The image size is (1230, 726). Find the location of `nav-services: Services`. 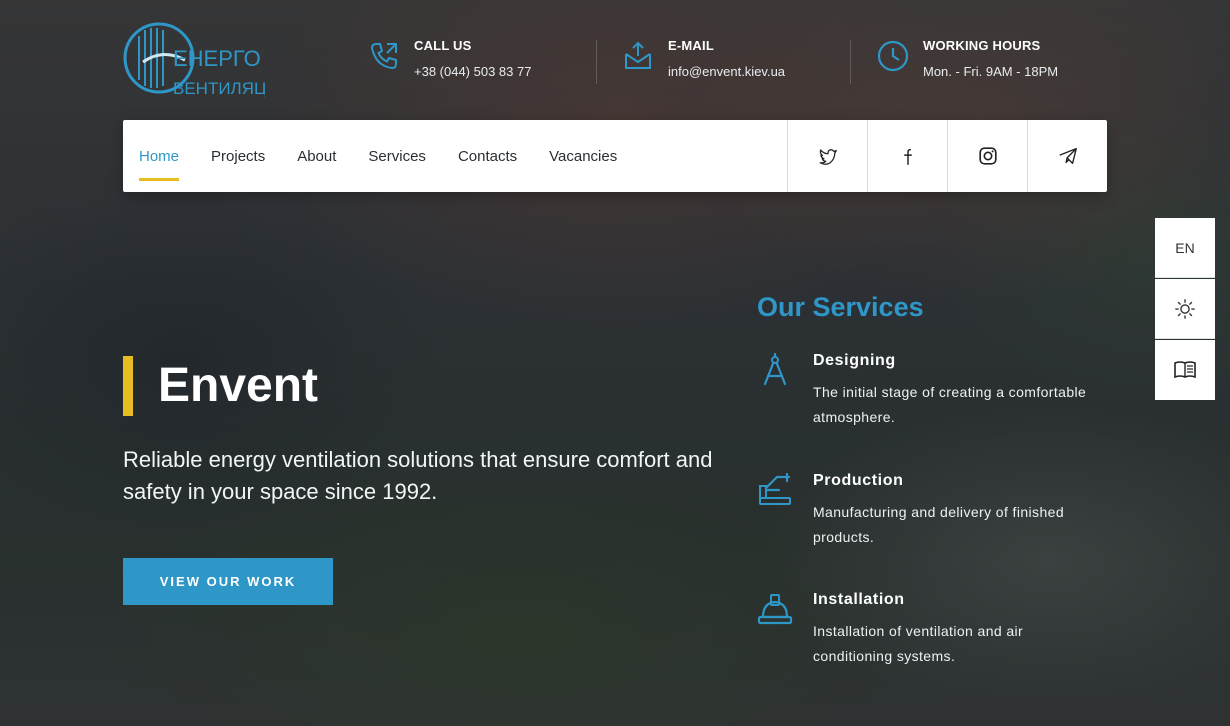

nav-services: Services is located at coordinates (397, 156).